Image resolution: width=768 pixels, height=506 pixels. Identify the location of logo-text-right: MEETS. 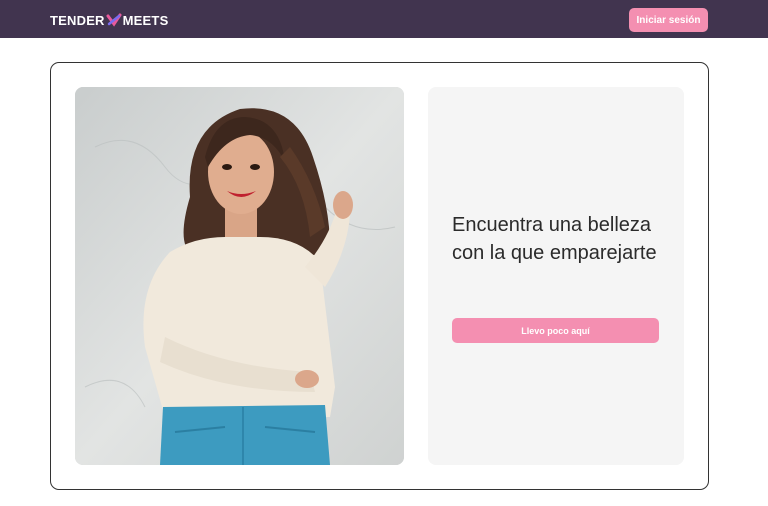
(145, 20).